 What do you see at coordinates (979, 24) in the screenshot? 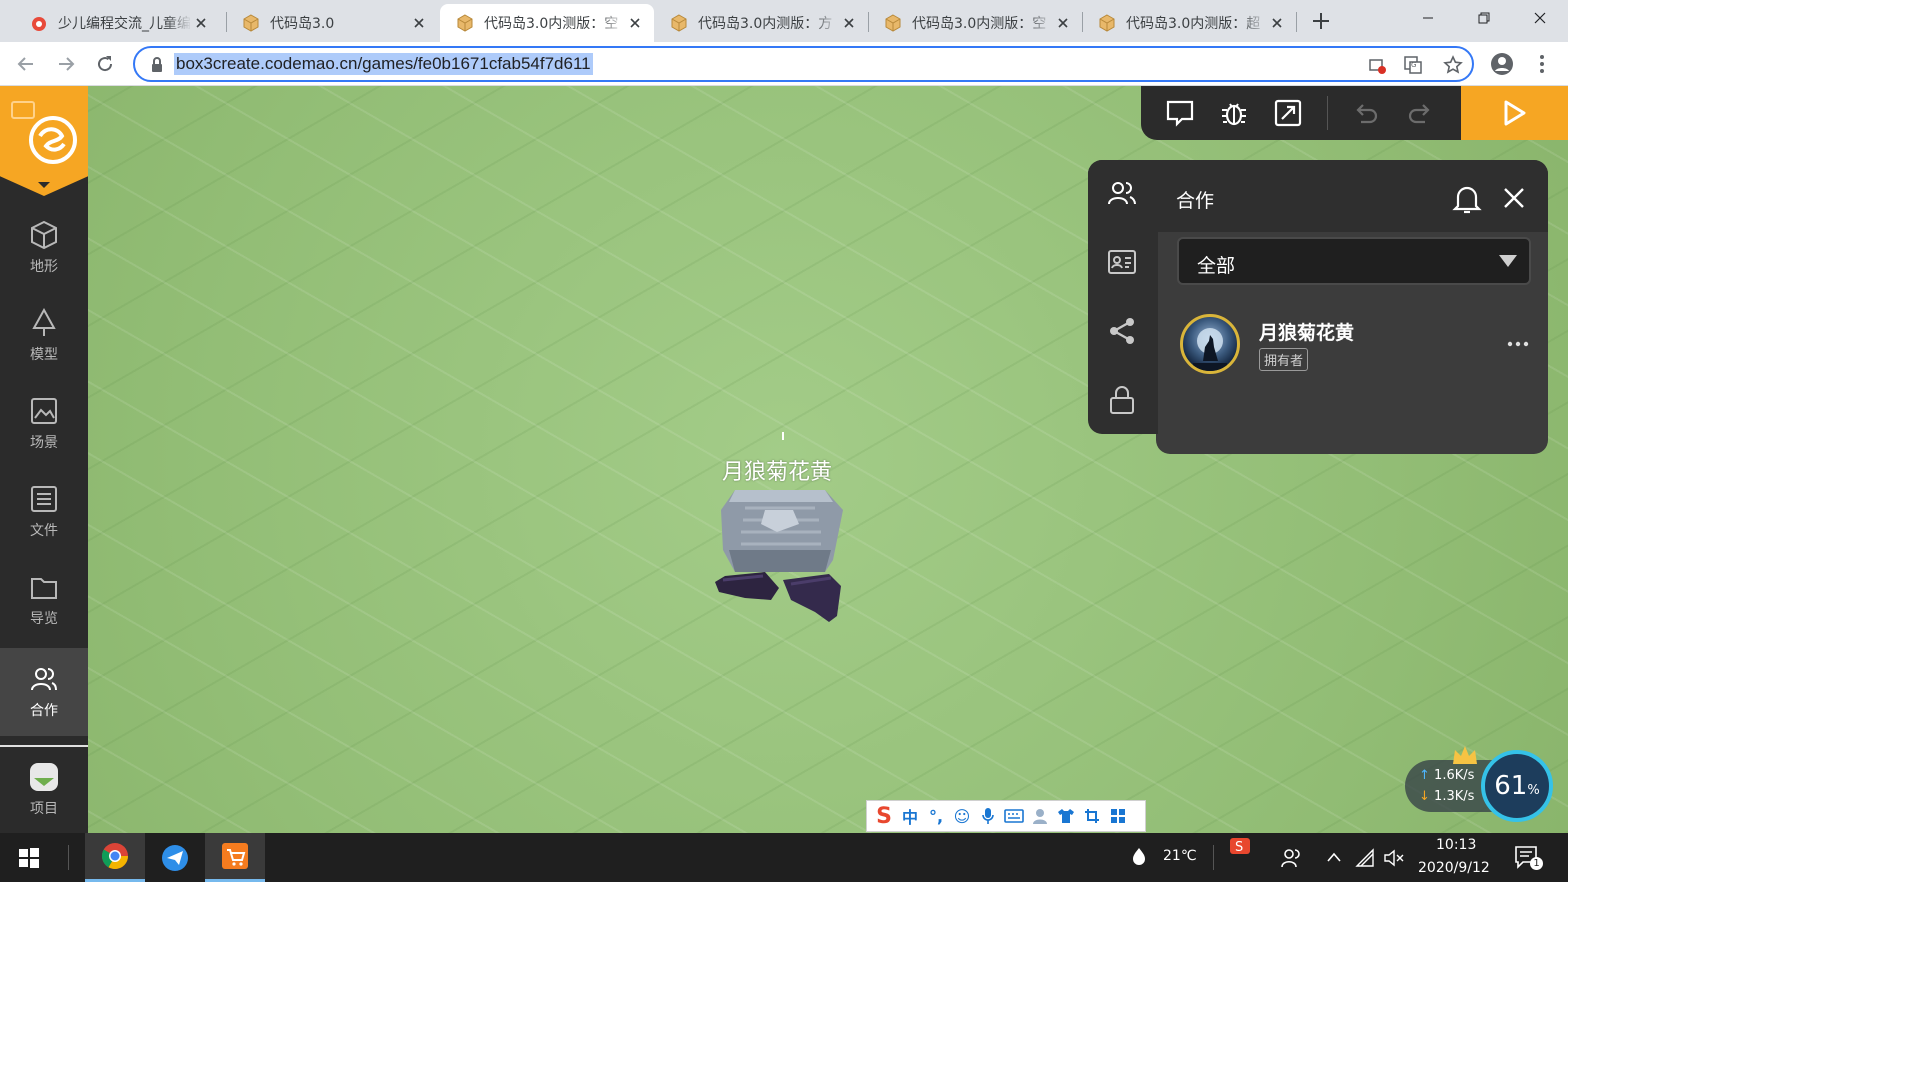
I see `tab-title: 代码岛3.0内测版：空` at bounding box center [979, 24].